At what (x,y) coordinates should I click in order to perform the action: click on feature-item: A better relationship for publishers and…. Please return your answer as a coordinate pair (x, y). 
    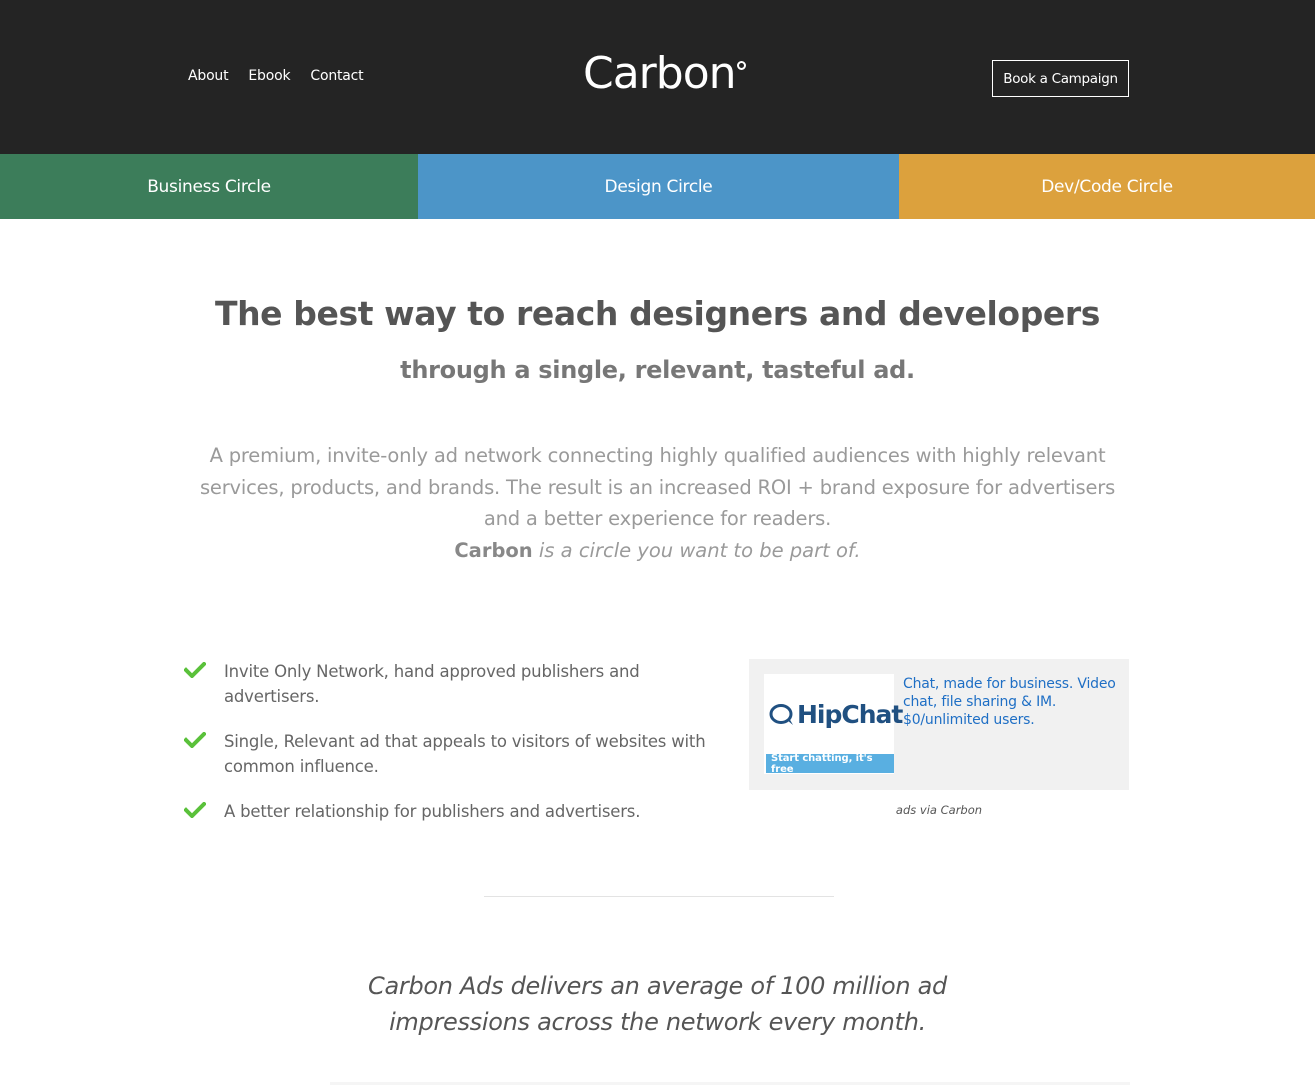
    Looking at the image, I should click on (454, 812).